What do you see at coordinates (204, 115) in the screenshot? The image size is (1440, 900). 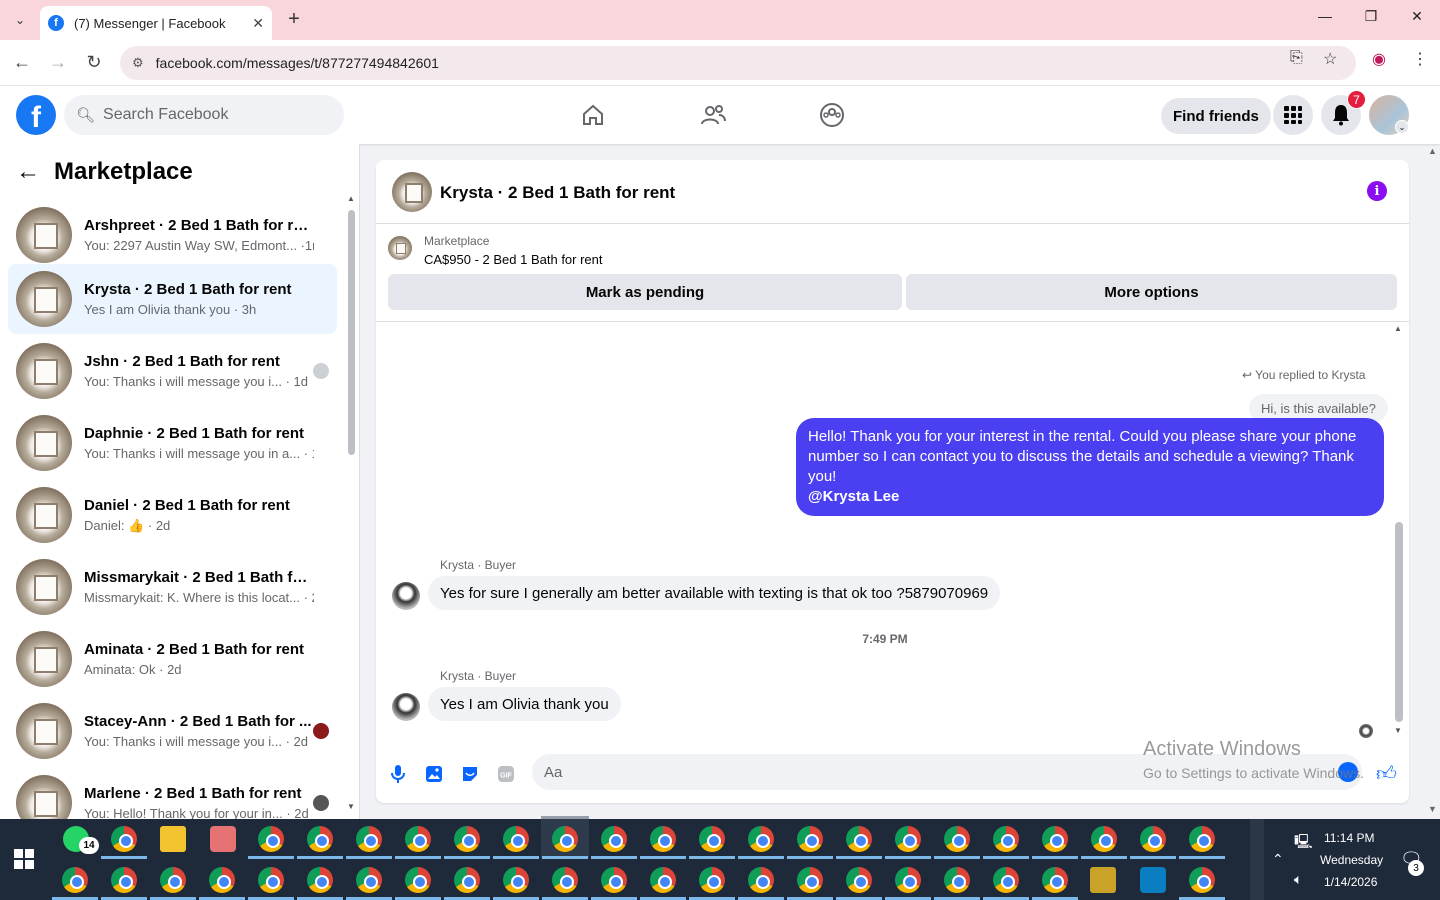 I see `search-input: 🔍︎ Search Facebook` at bounding box center [204, 115].